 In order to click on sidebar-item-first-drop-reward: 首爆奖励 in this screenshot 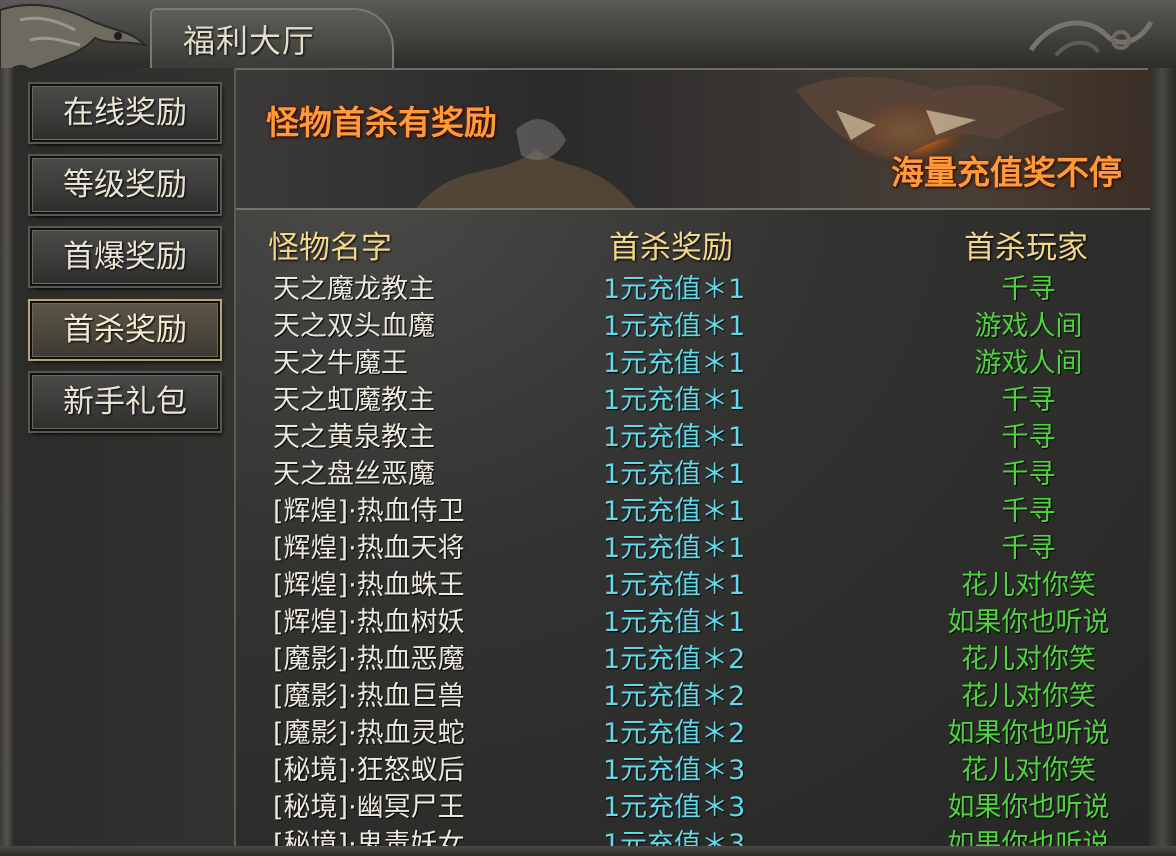, I will do `click(125, 257)`.